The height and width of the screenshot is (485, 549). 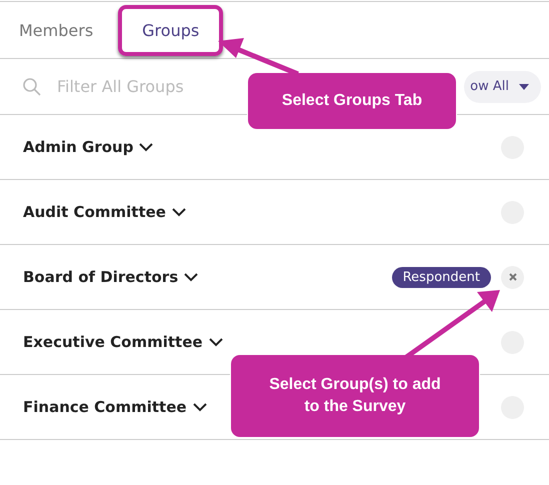 I want to click on annotation-callout: Select Group(s) to add to the Survey, so click(x=355, y=396).